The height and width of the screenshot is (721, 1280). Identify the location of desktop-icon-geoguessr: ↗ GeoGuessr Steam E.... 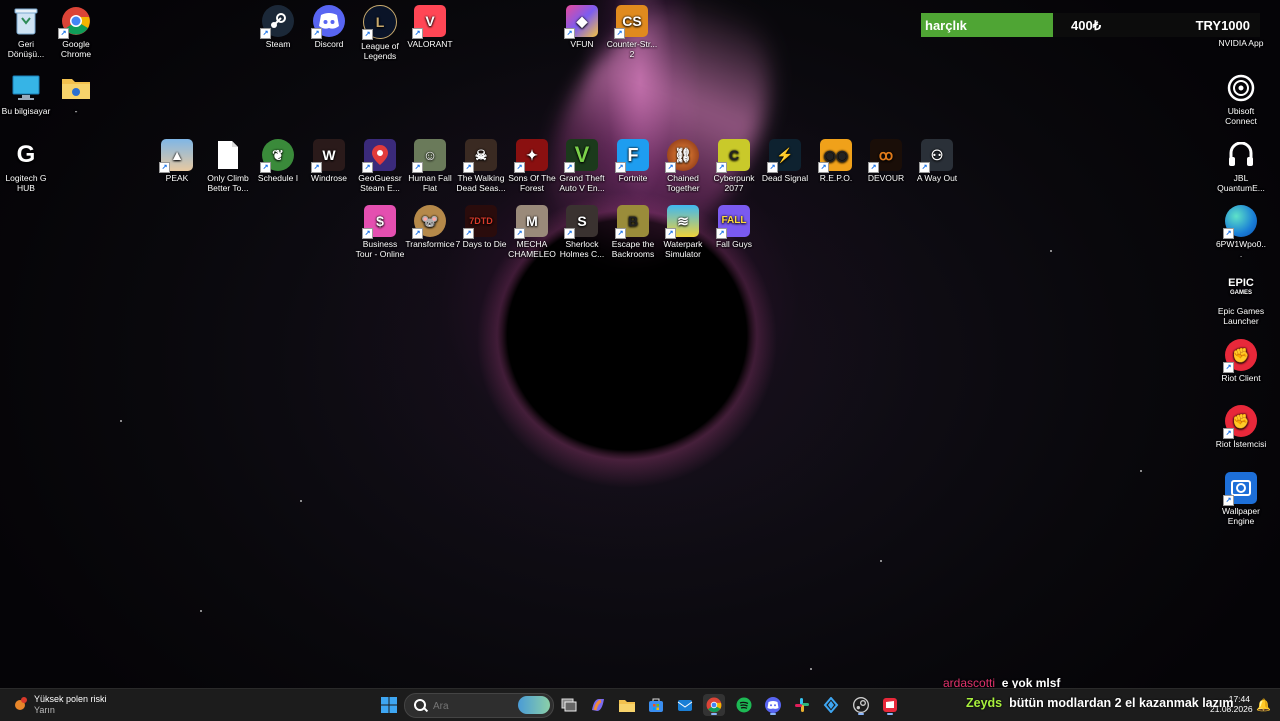
(380, 166).